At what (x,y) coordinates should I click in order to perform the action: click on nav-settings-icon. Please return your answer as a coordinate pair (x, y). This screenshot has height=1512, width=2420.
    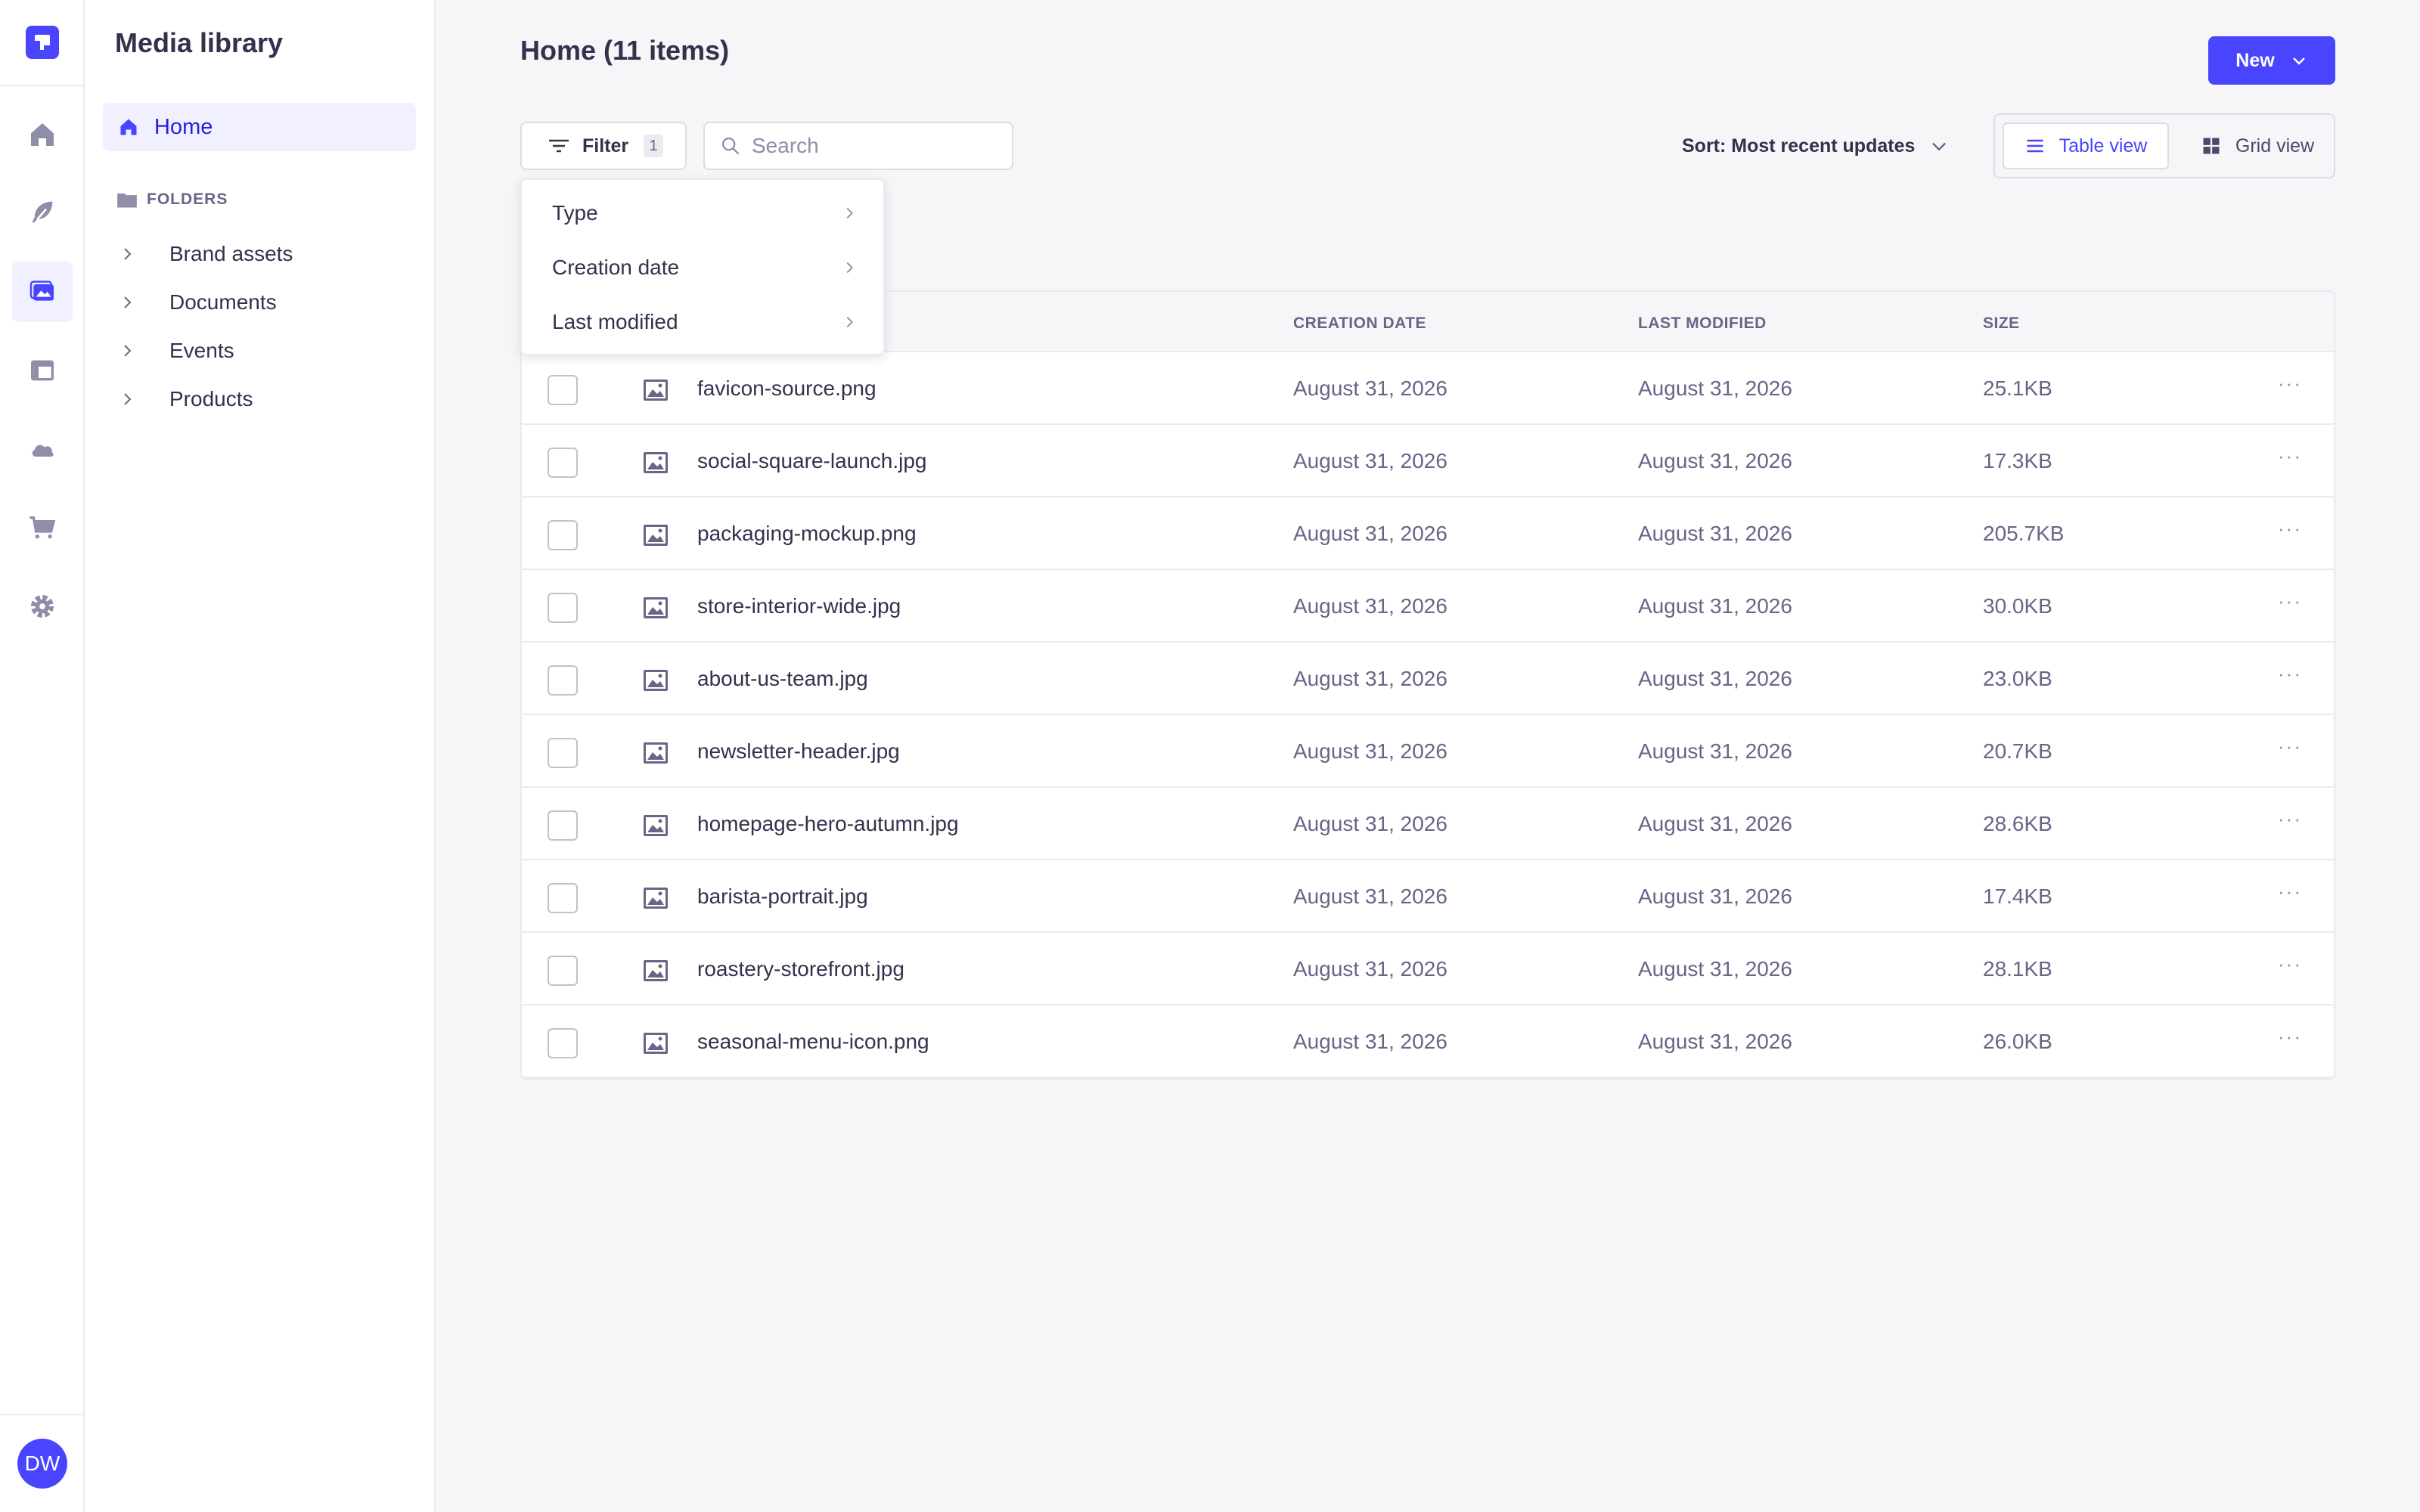
    Looking at the image, I should click on (42, 606).